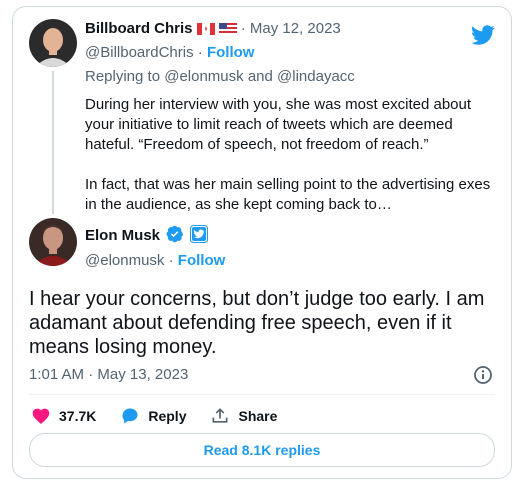  Describe the element at coordinates (483, 375) in the screenshot. I see `info-icon` at that location.